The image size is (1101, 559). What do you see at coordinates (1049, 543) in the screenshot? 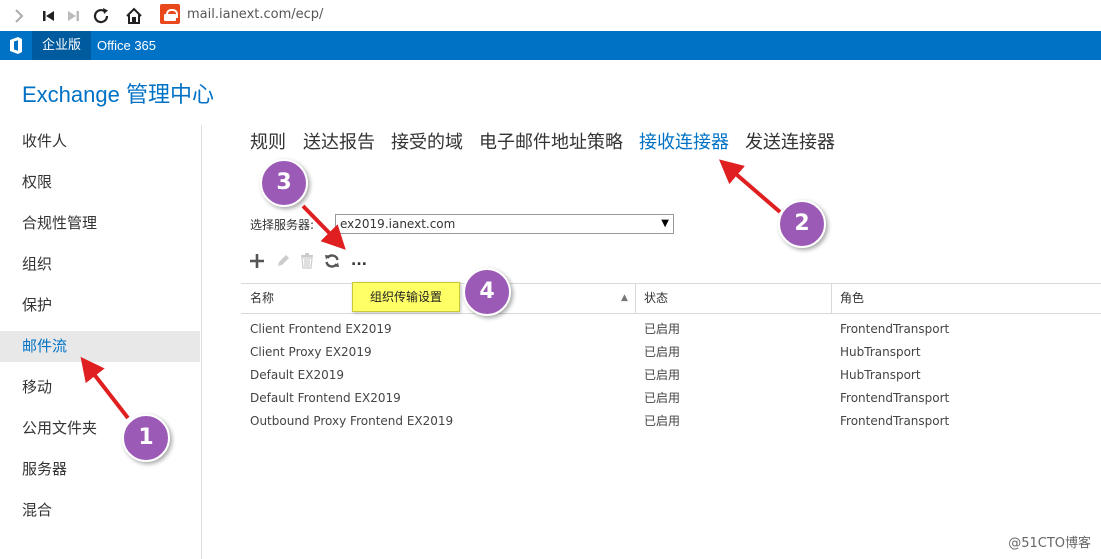
I see `watermark: @51CTO博客` at bounding box center [1049, 543].